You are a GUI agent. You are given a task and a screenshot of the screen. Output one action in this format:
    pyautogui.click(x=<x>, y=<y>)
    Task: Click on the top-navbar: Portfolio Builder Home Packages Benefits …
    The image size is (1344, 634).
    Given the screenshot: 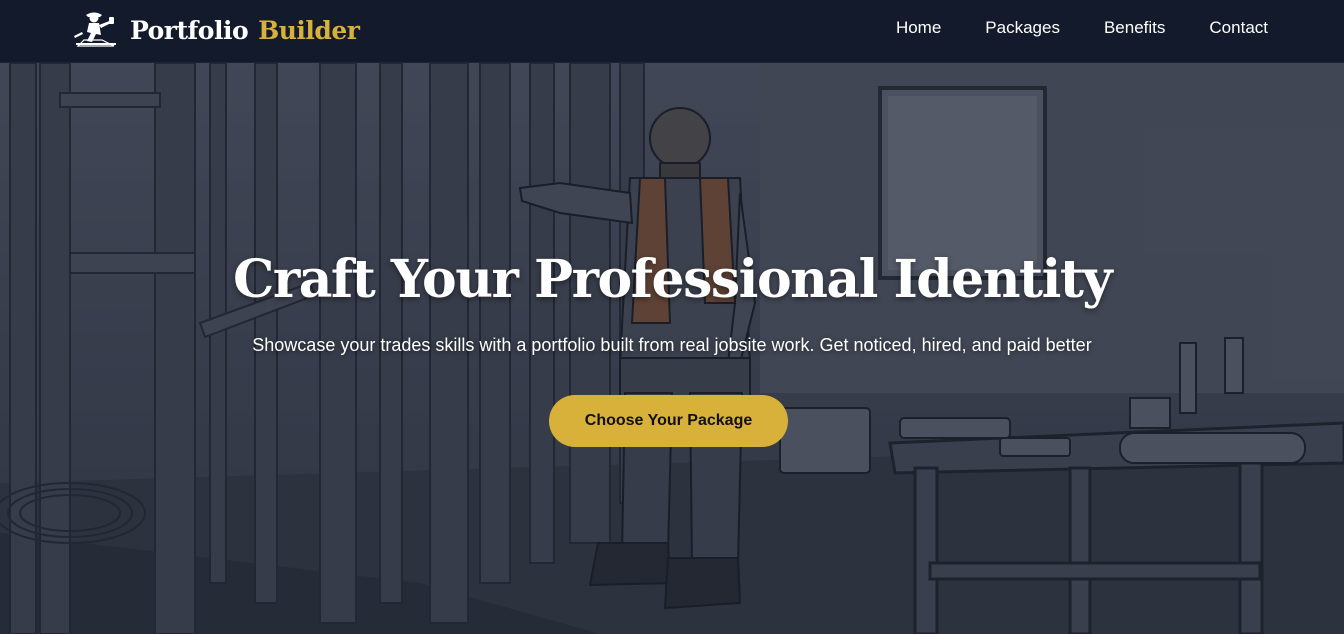 What is the action you would take?
    pyautogui.click(x=672, y=31)
    